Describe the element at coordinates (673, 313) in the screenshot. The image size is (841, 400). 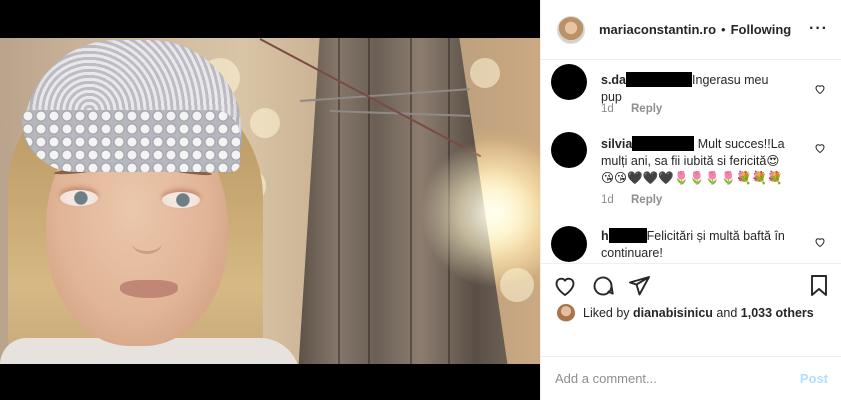
I see `liker-username: dianabisinicu` at that location.